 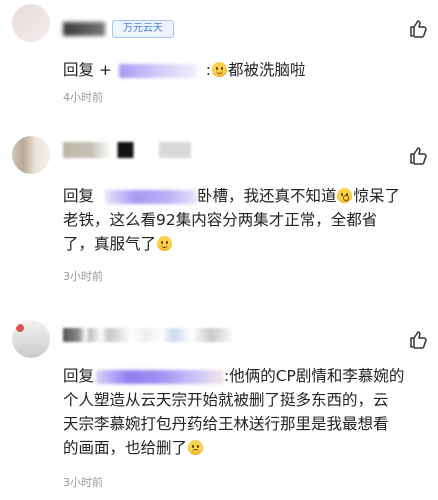 I want to click on reply-line-1: 回复 :他俩的CP剧情和李慕婉的, so click(x=241, y=376).